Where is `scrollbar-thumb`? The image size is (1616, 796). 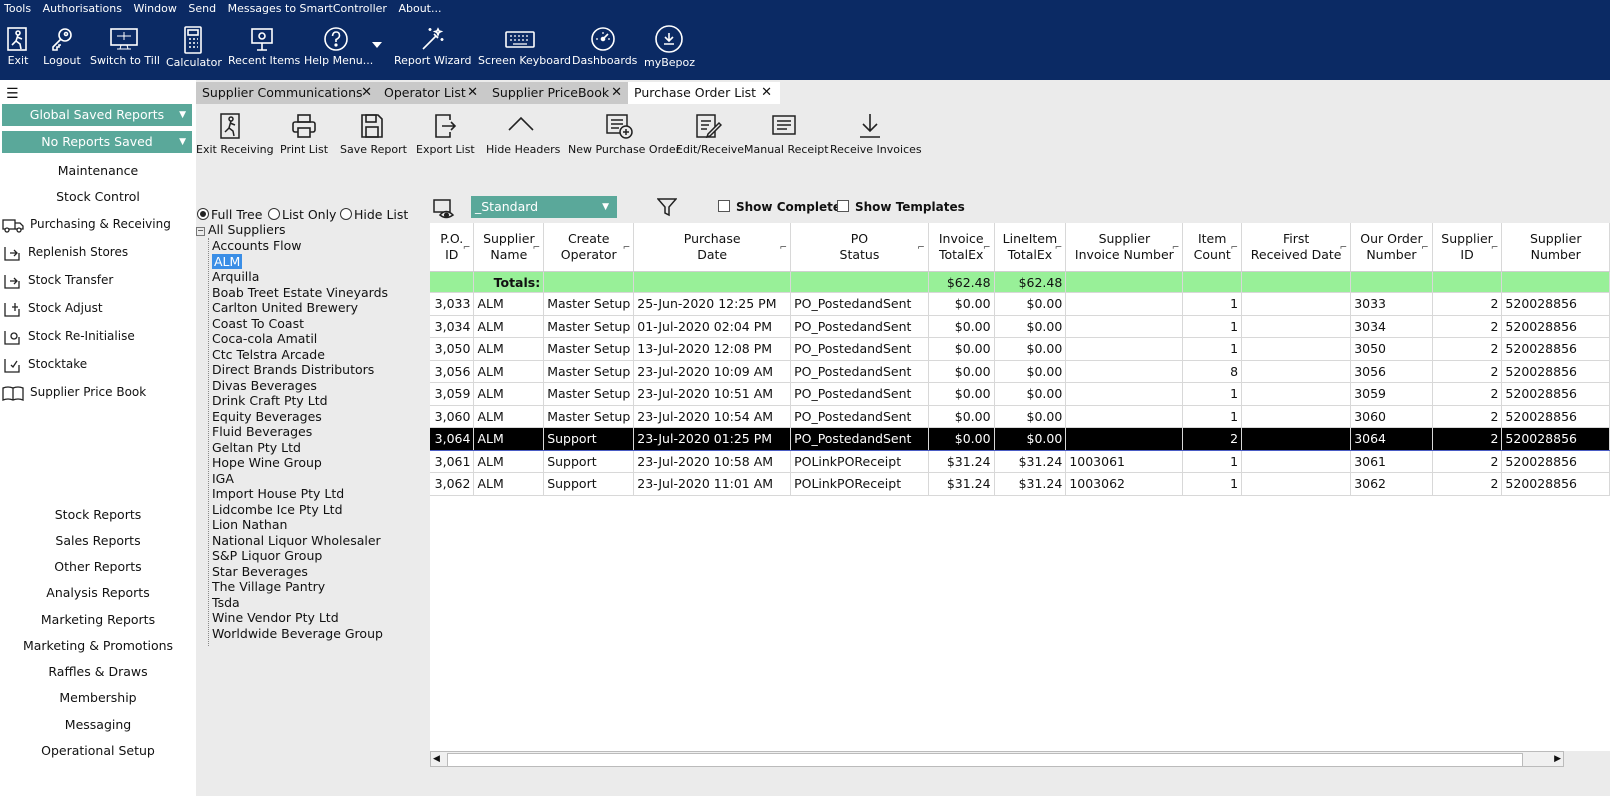
scrollbar-thumb is located at coordinates (985, 760).